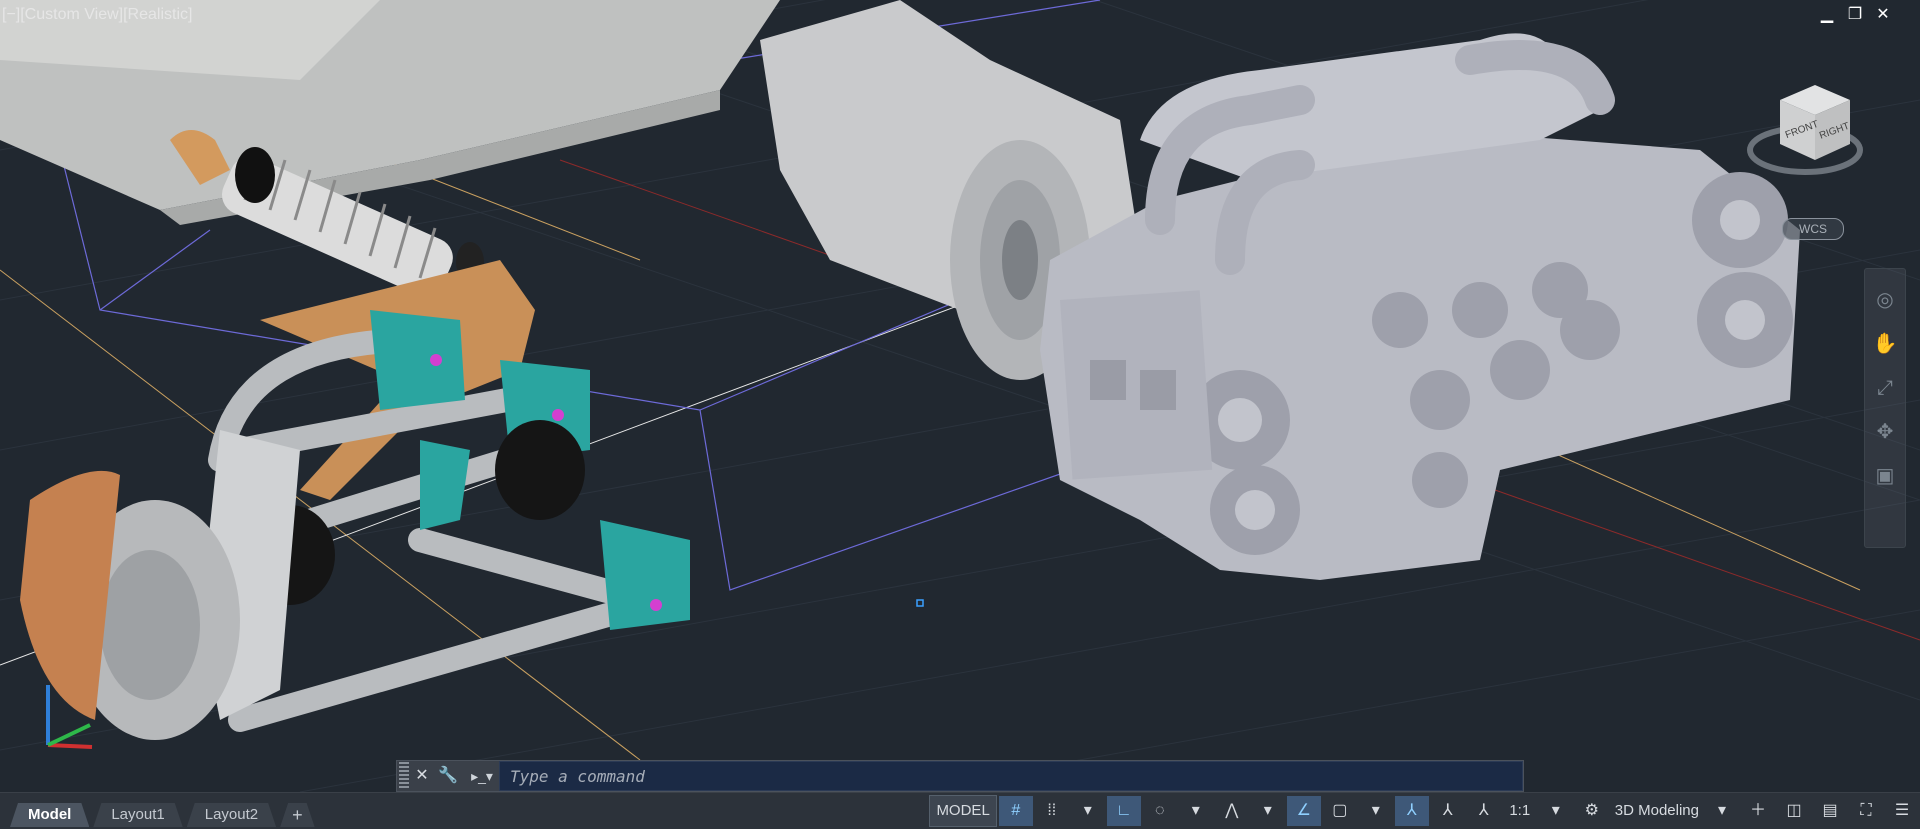 The image size is (1920, 829). Describe the element at coordinates (49, 815) in the screenshot. I see `tab-model: Model` at that location.